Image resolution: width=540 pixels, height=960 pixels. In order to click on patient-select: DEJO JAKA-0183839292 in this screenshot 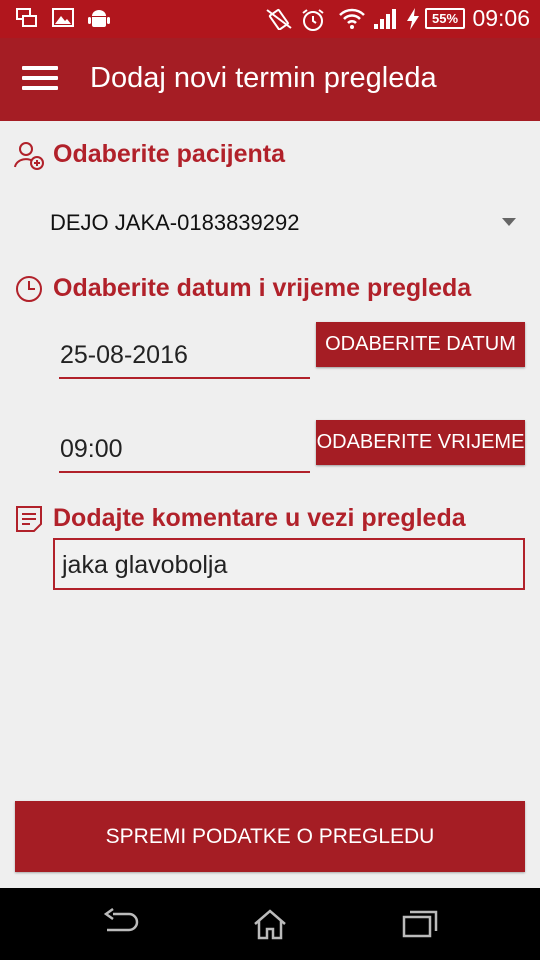, I will do `click(289, 222)`.